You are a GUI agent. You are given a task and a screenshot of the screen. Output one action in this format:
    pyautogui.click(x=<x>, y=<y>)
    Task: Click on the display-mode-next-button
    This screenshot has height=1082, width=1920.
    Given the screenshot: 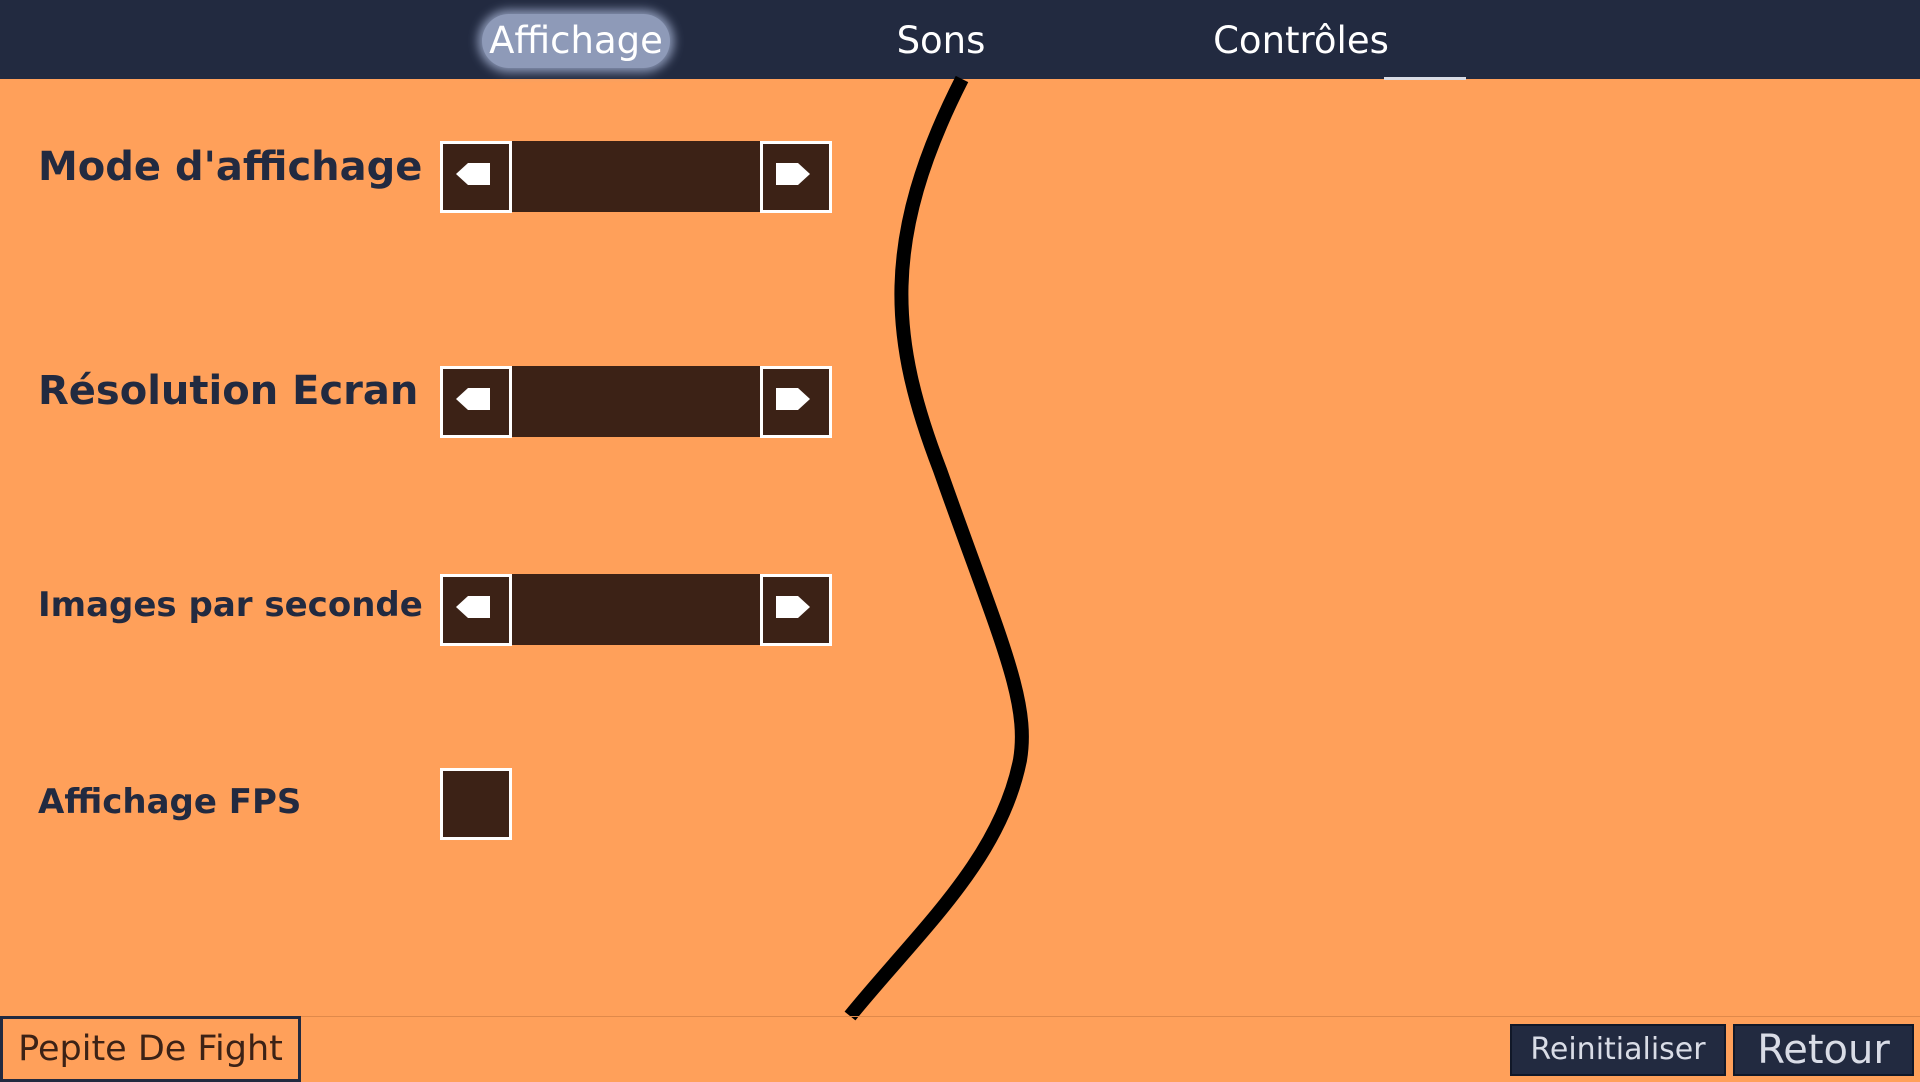 What is the action you would take?
    pyautogui.click(x=796, y=177)
    